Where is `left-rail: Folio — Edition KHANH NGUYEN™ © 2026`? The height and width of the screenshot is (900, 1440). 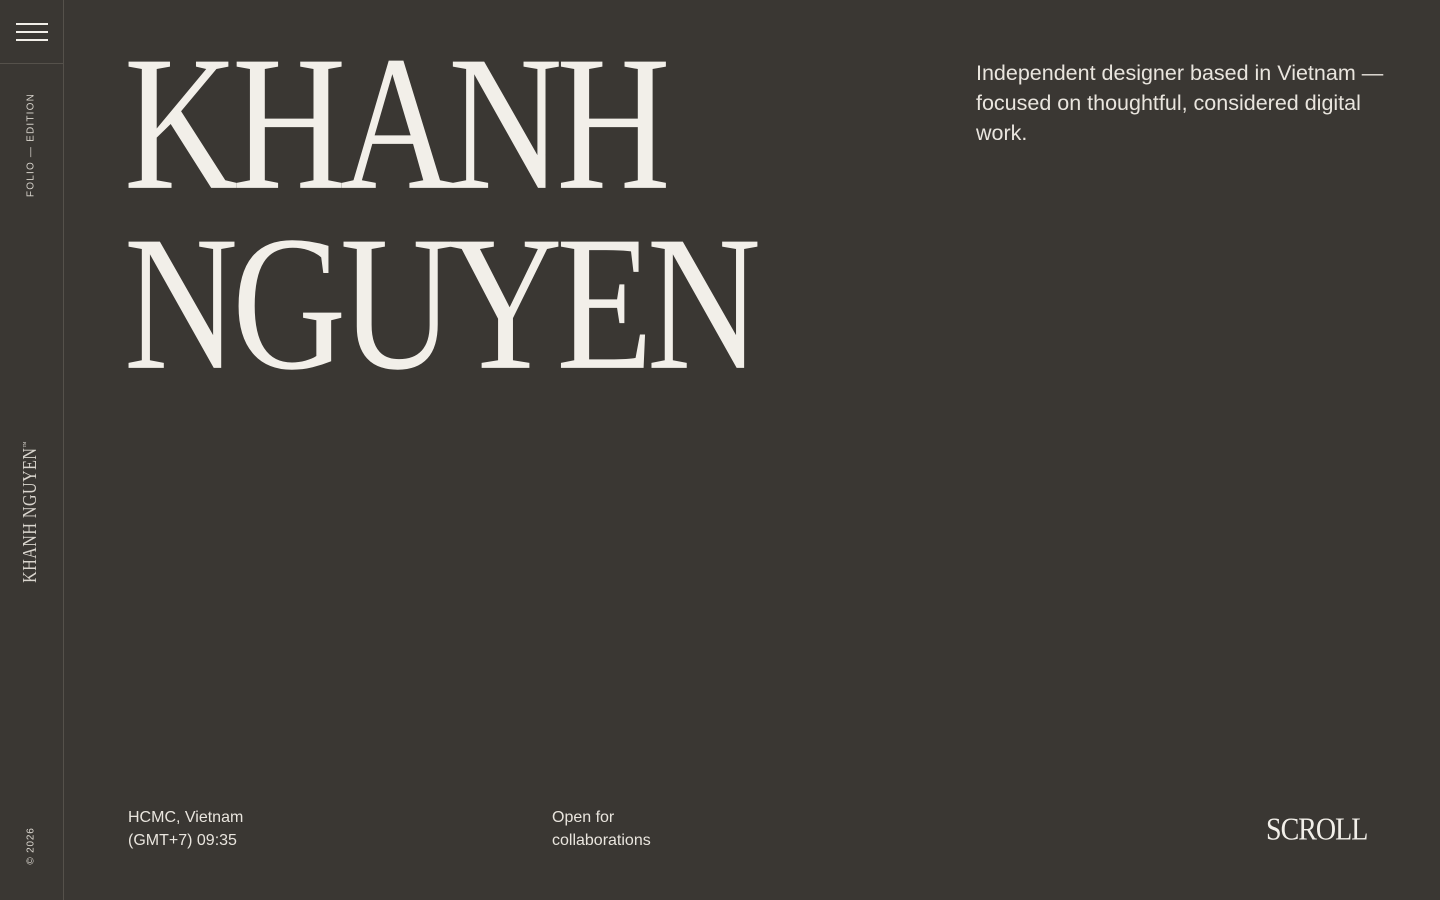
left-rail: Folio — Edition KHANH NGUYEN™ © 2026 is located at coordinates (32, 450).